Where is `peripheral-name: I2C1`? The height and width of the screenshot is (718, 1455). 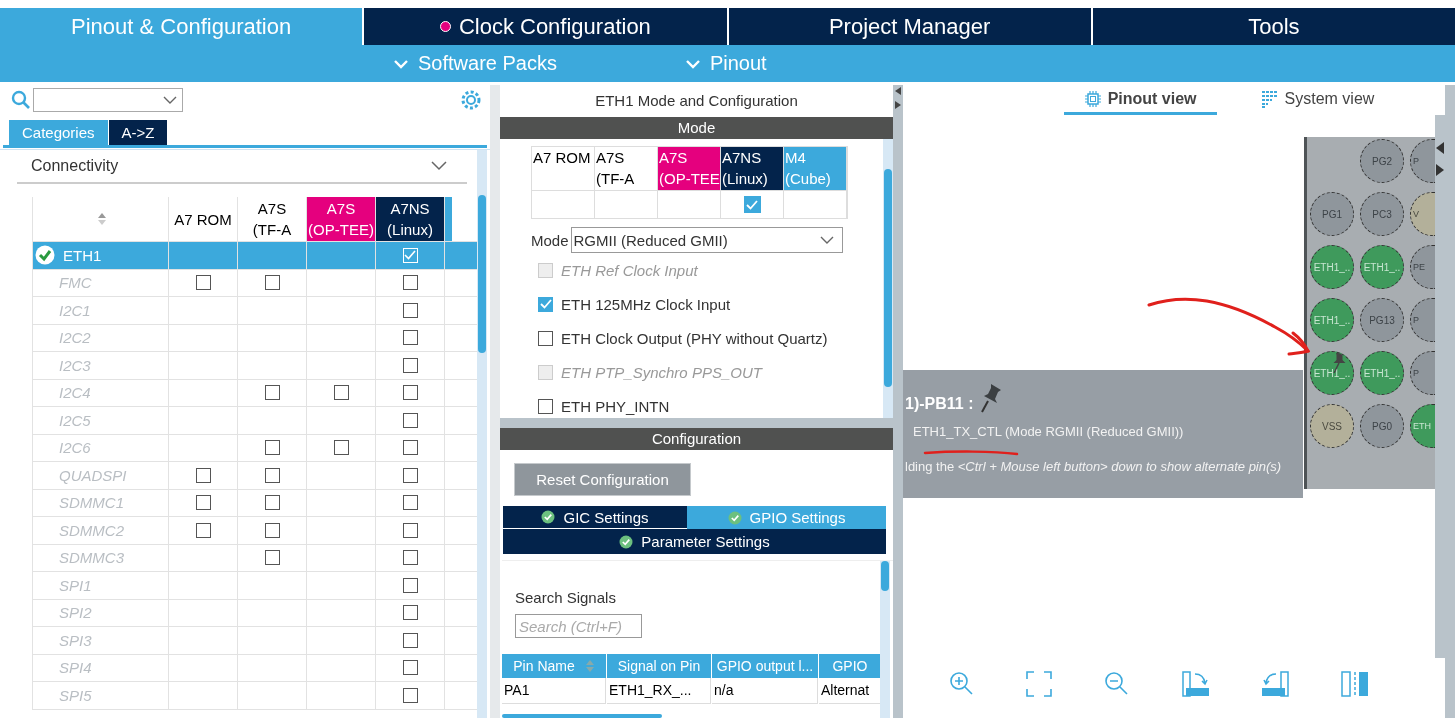
peripheral-name: I2C1 is located at coordinates (74, 310).